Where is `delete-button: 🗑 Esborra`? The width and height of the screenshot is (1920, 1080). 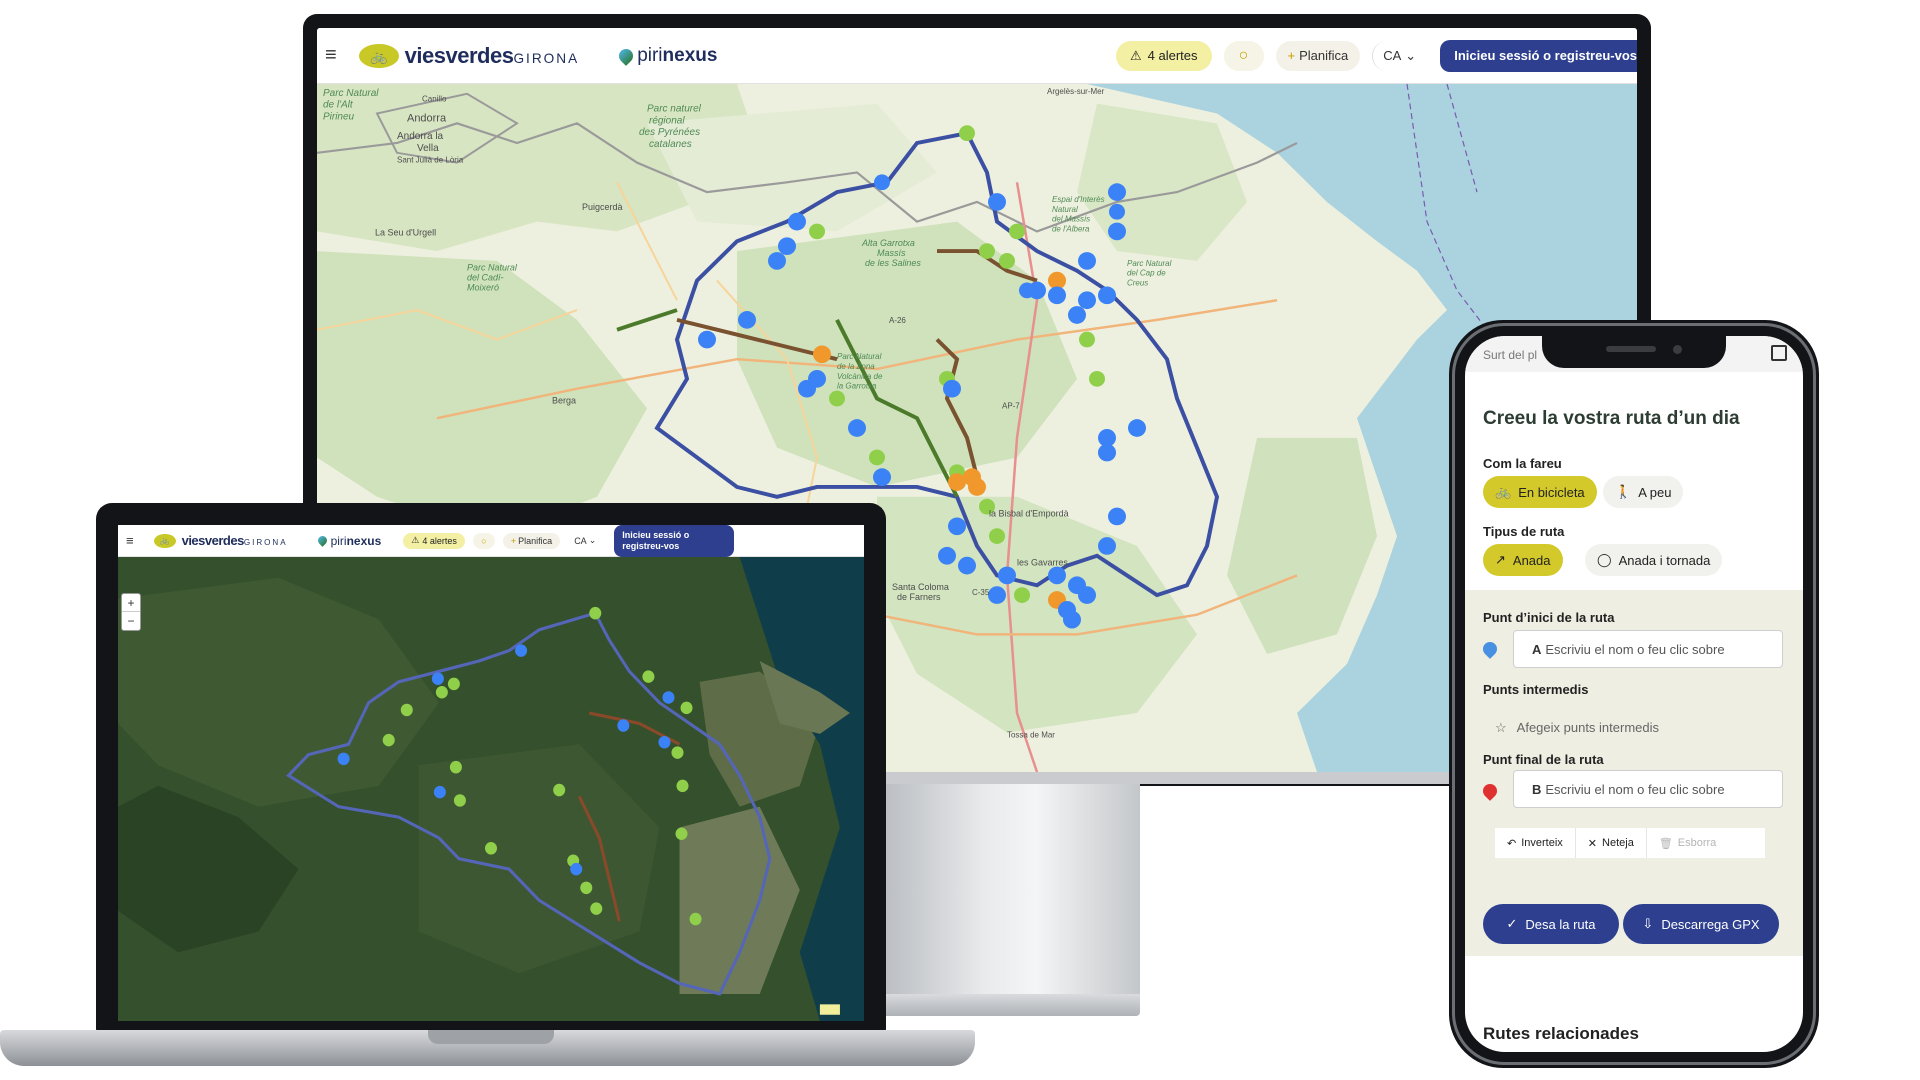 delete-button: 🗑 Esborra is located at coordinates (1687, 843).